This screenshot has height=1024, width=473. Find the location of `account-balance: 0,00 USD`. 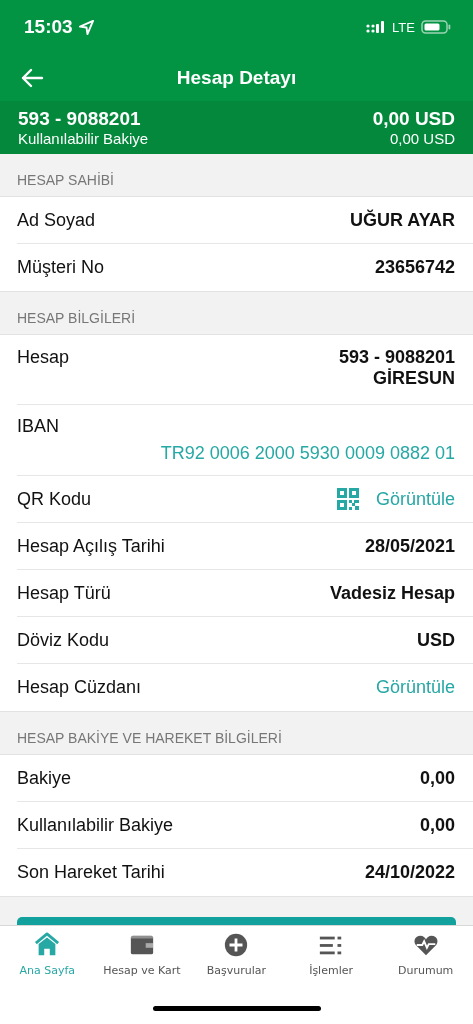

account-balance: 0,00 USD is located at coordinates (413, 119).